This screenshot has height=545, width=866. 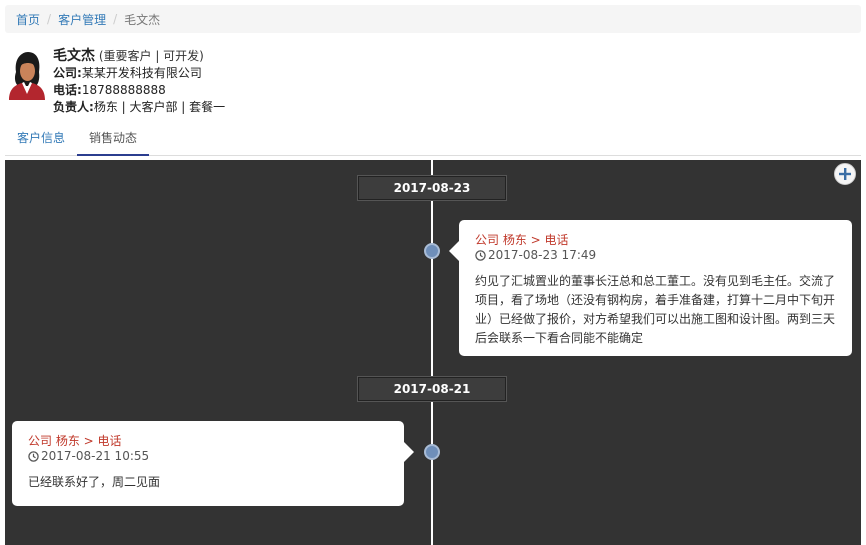 What do you see at coordinates (123, 90) in the screenshot?
I see `phone-value: 18788888888` at bounding box center [123, 90].